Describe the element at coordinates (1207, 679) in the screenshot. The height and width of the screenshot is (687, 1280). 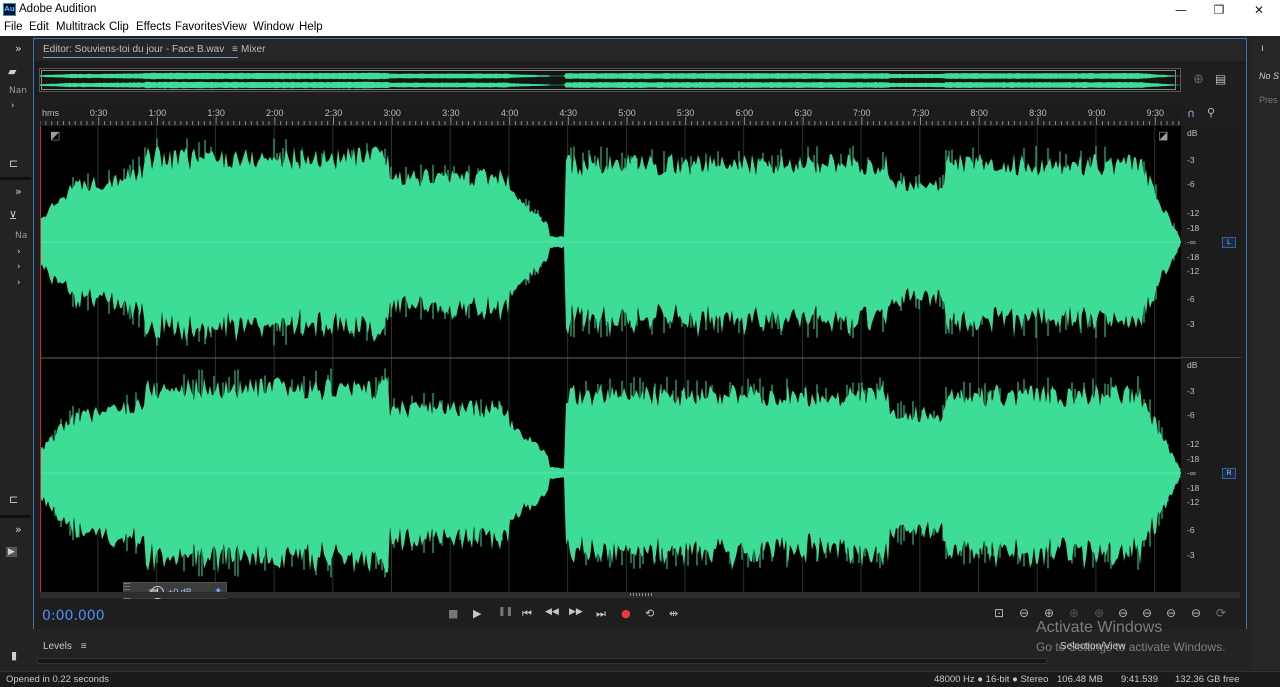
I see `disk-free: 132.36 GB free` at that location.